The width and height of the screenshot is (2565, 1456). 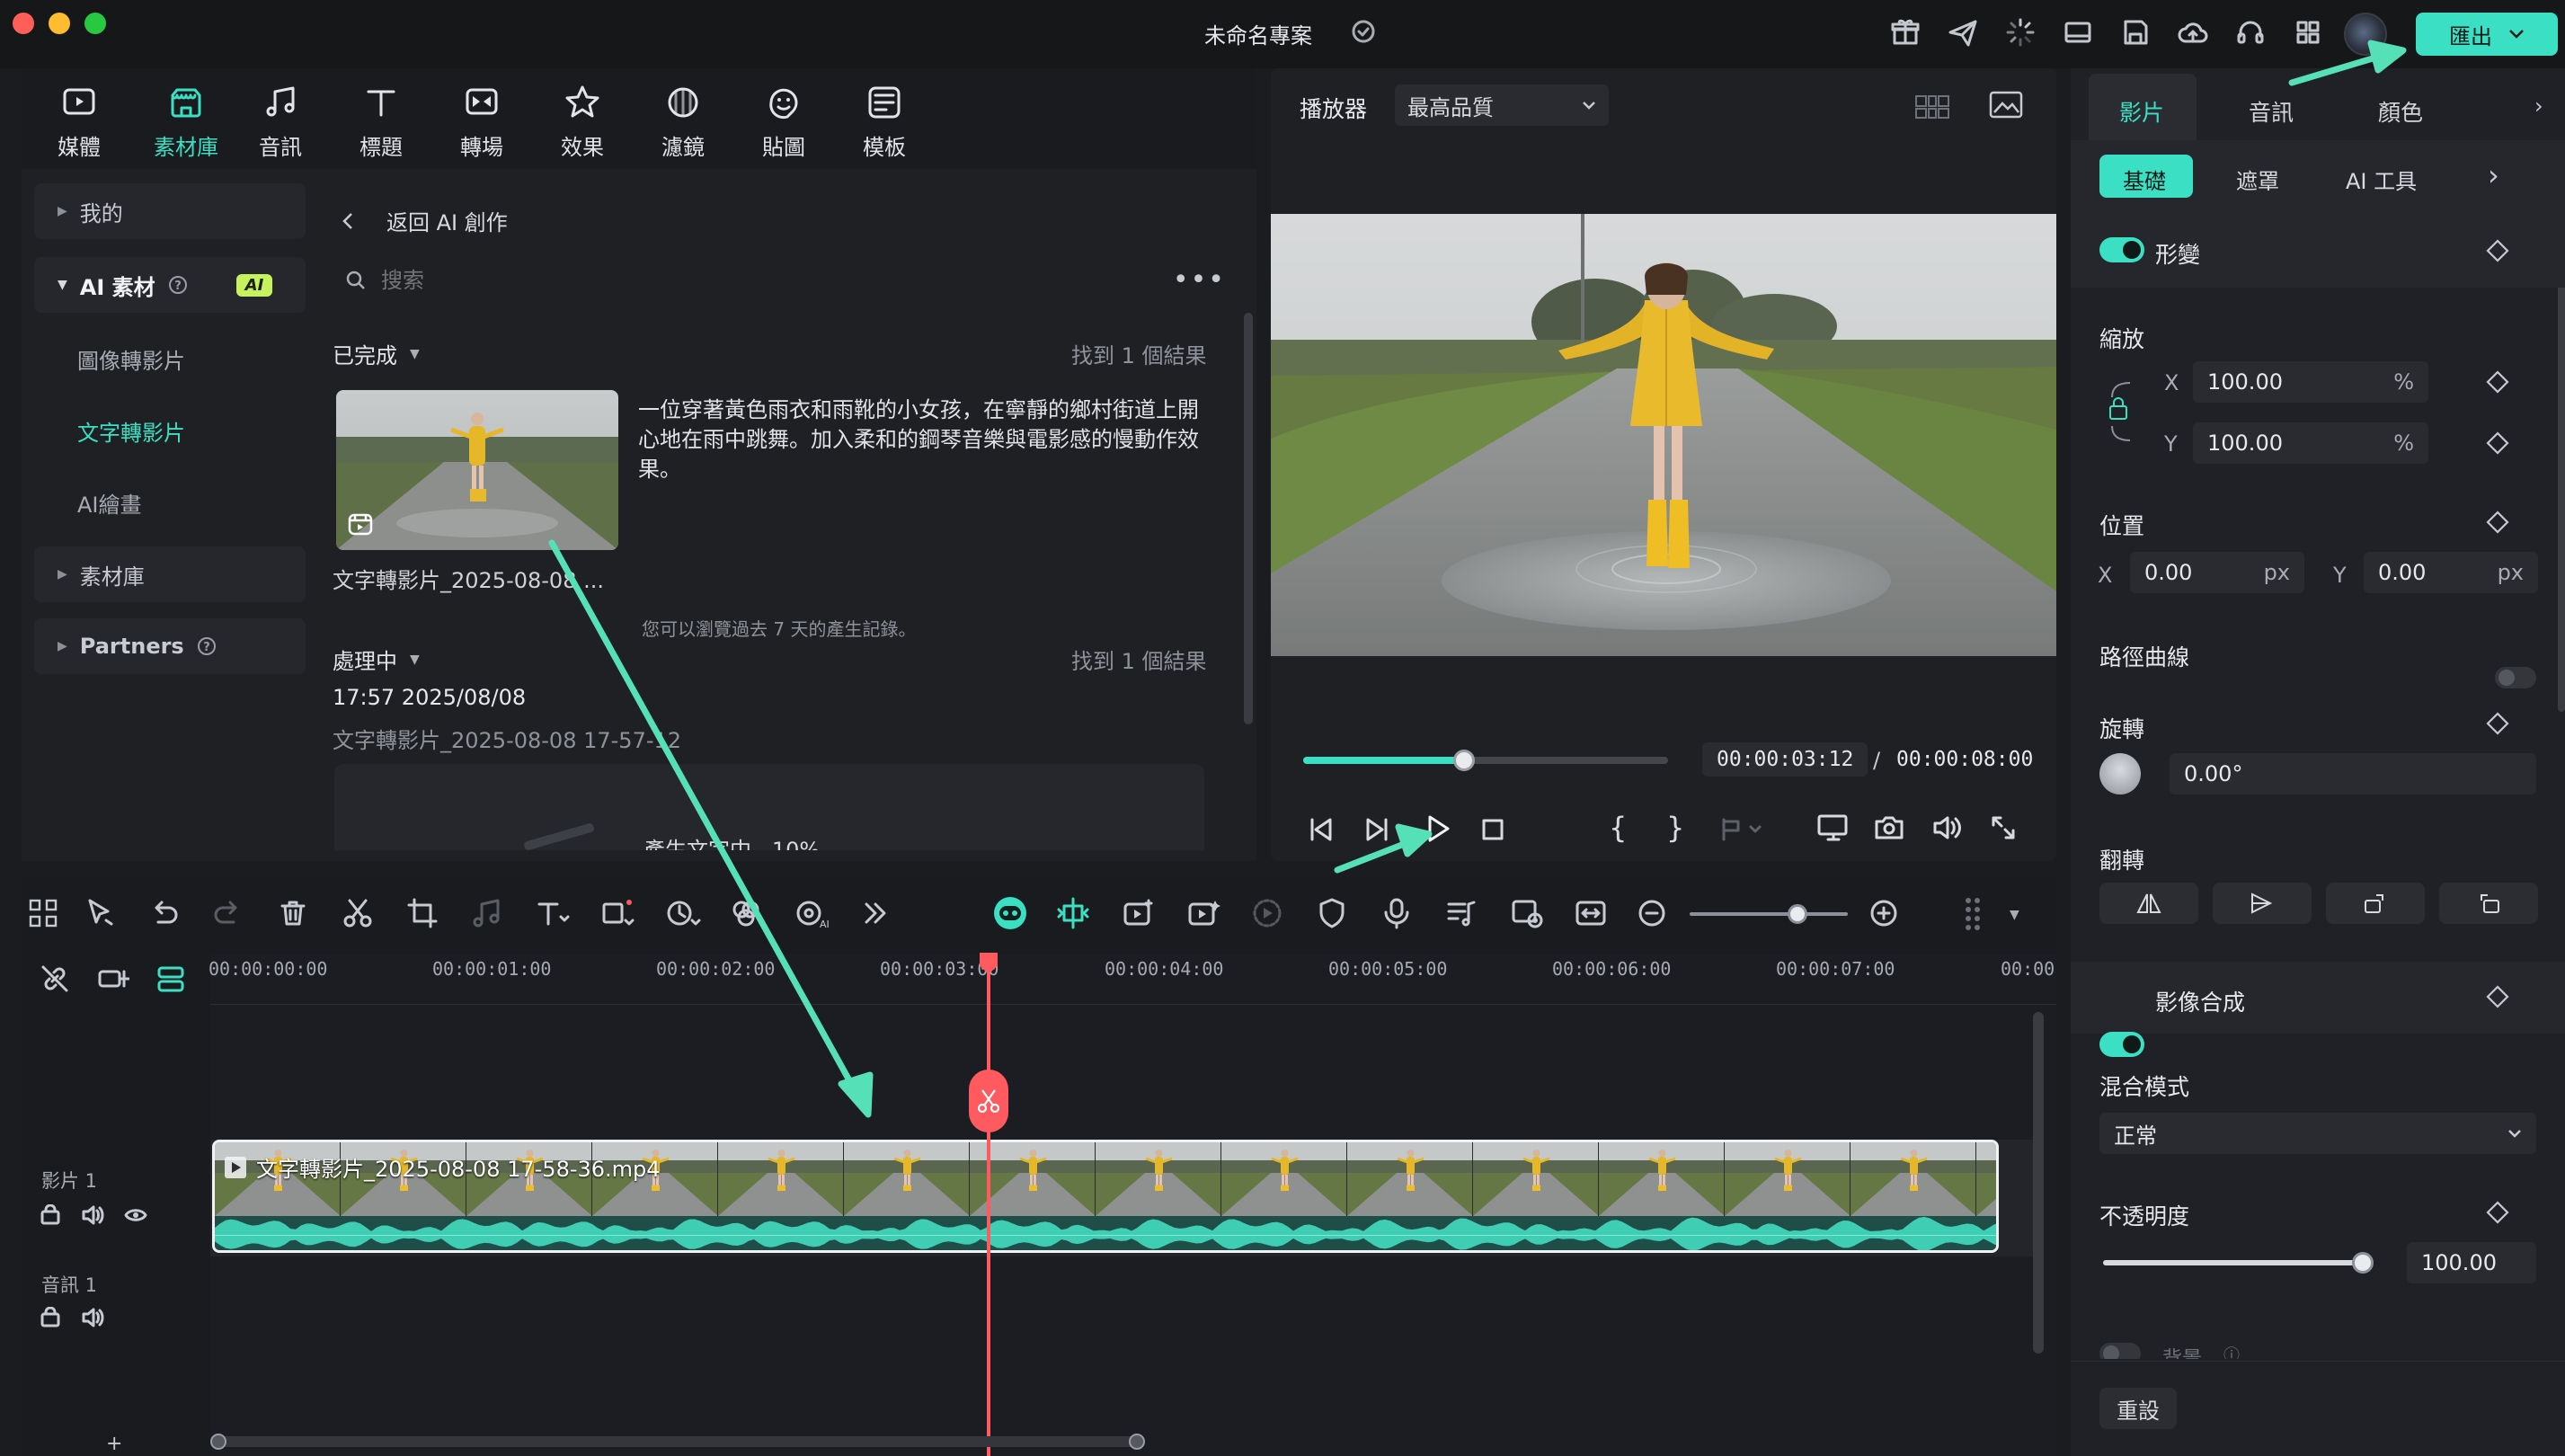 I want to click on stop-icon, so click(x=1493, y=830).